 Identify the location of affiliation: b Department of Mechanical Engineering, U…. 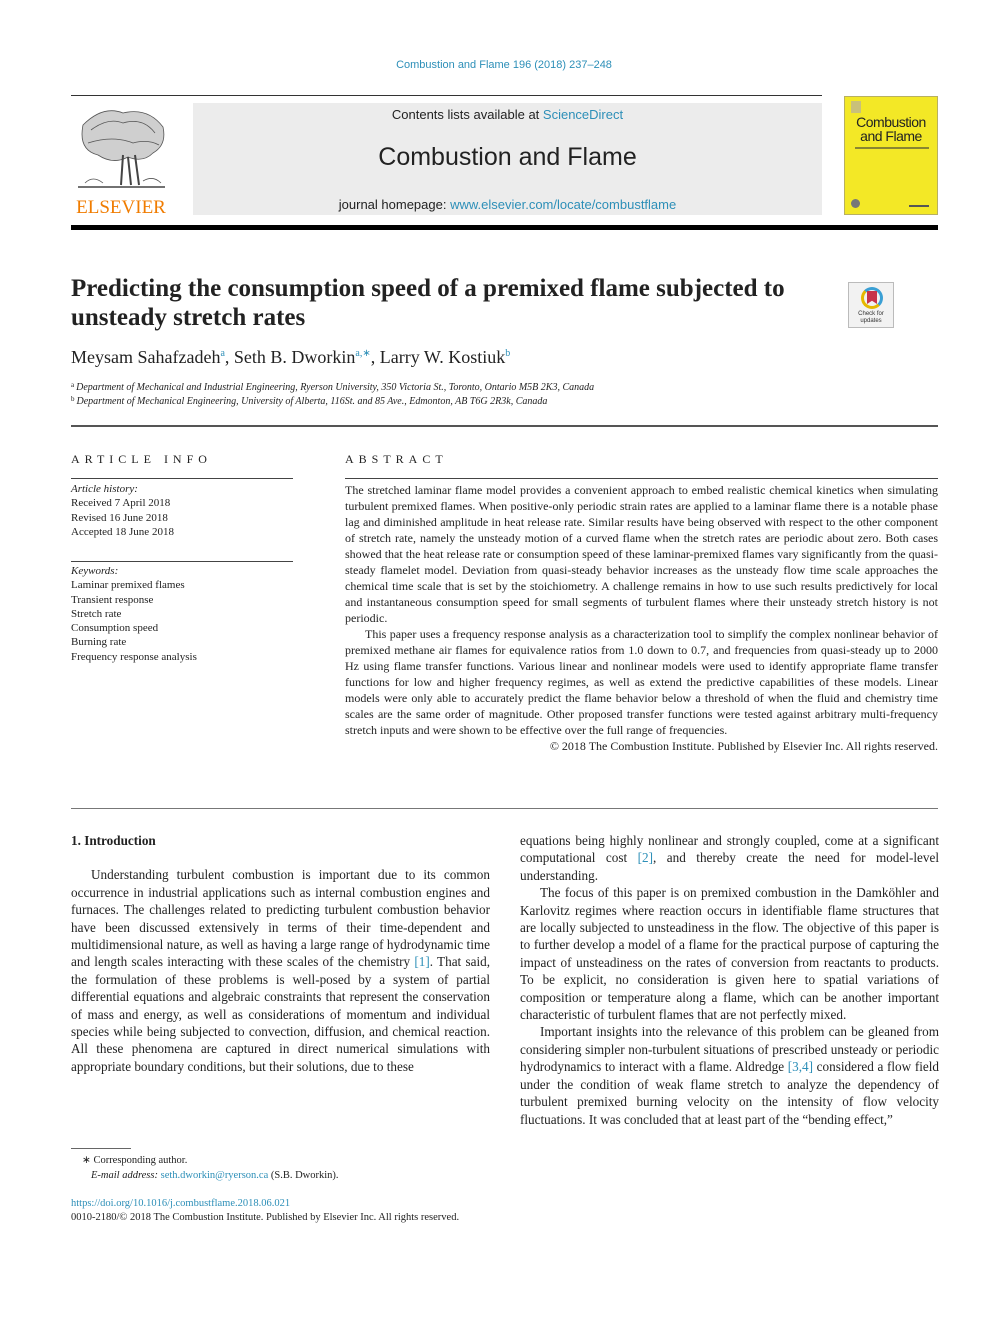
(309, 401).